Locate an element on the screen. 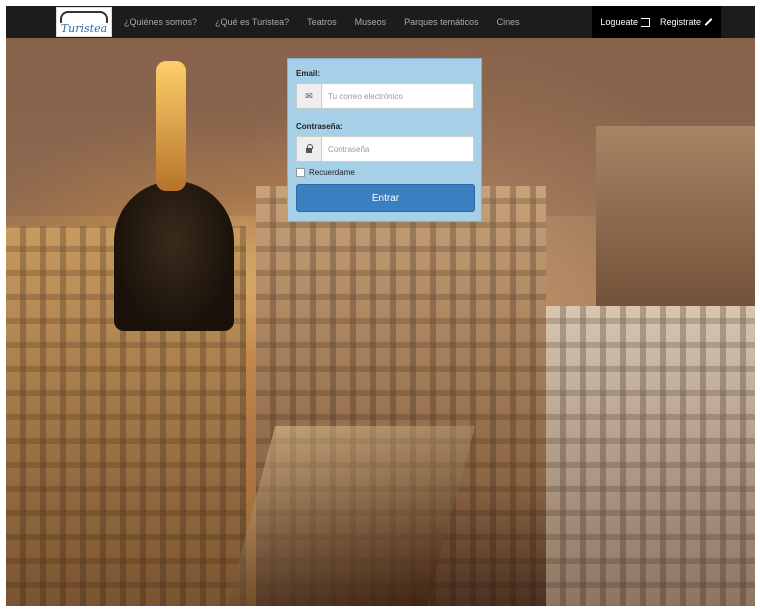 Image resolution: width=760 pixels, height=610 pixels. remember-label: Recuerdame is located at coordinates (332, 172).